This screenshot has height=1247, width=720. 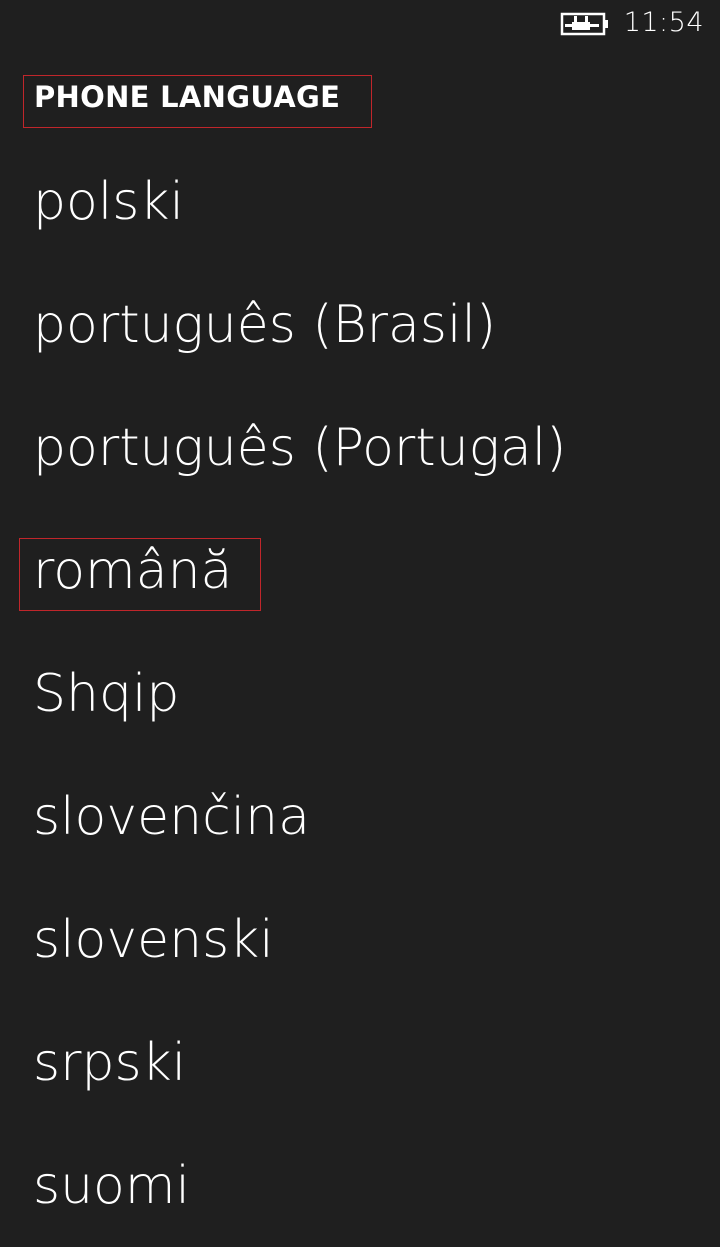 What do you see at coordinates (300, 448) in the screenshot?
I see `language-label: português (Portugal)` at bounding box center [300, 448].